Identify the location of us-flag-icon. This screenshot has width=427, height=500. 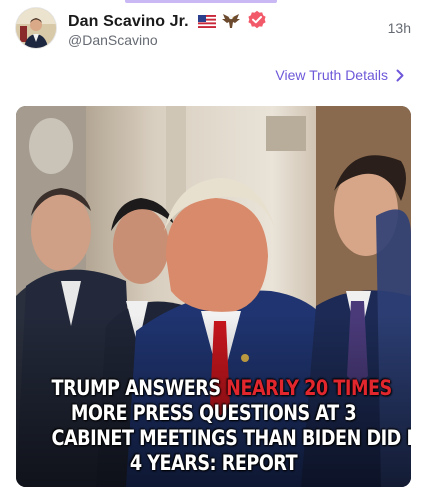
(207, 21).